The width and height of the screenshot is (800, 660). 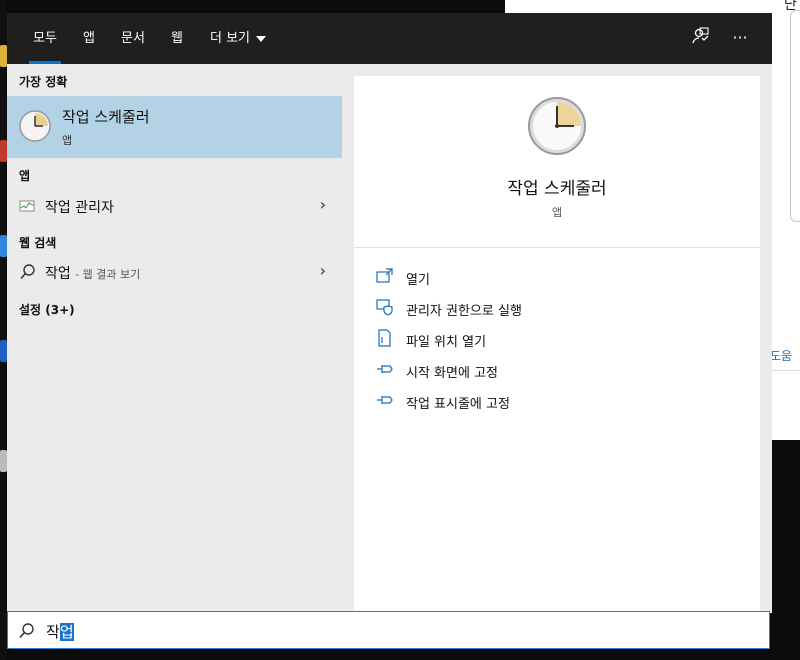 What do you see at coordinates (740, 38) in the screenshot?
I see `more-options-icon: ···` at bounding box center [740, 38].